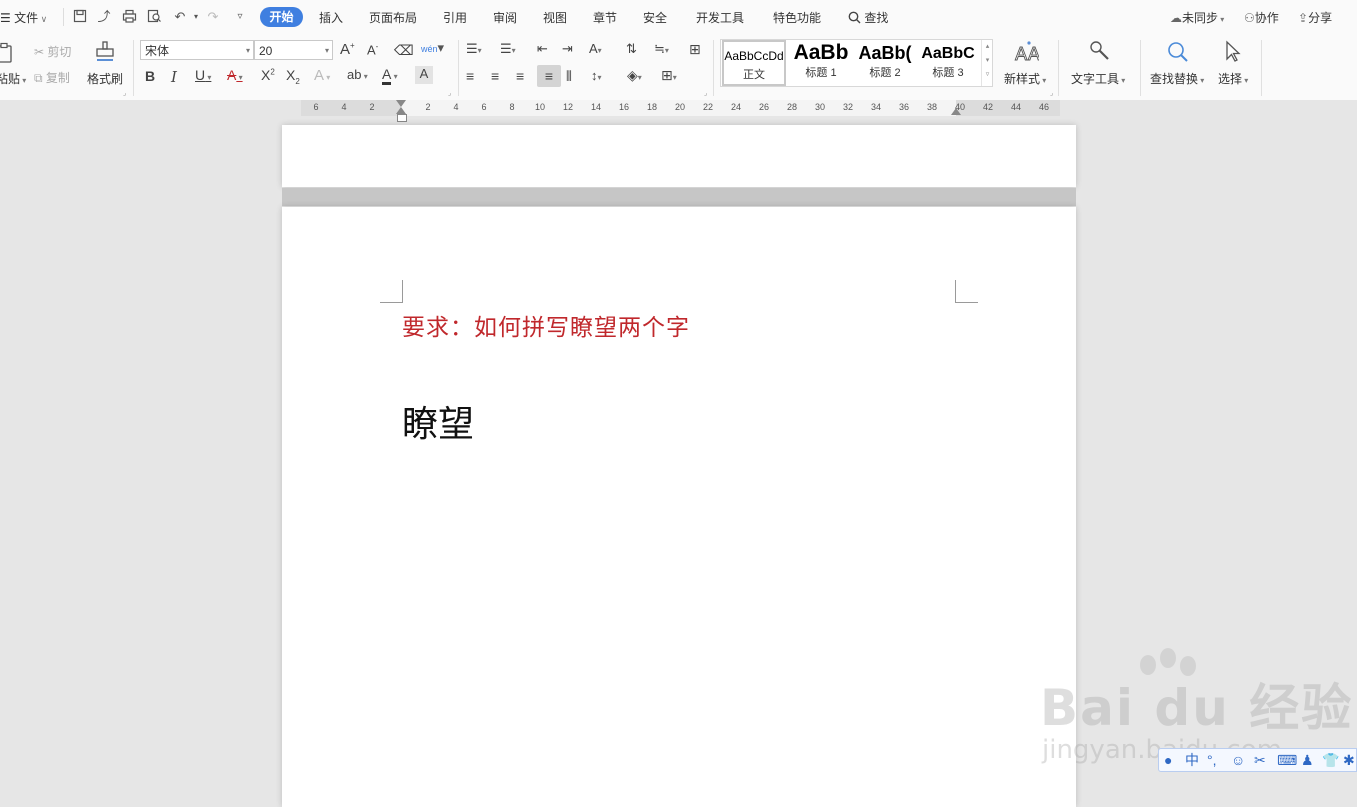 The width and height of the screenshot is (1357, 807). Describe the element at coordinates (455, 17) in the screenshot. I see `tab-references: 引用` at that location.